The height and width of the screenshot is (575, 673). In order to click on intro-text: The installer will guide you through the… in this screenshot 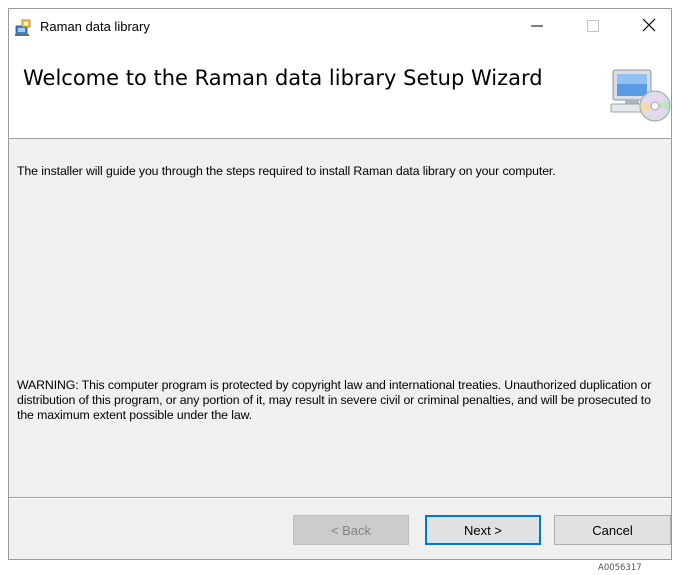, I will do `click(286, 171)`.